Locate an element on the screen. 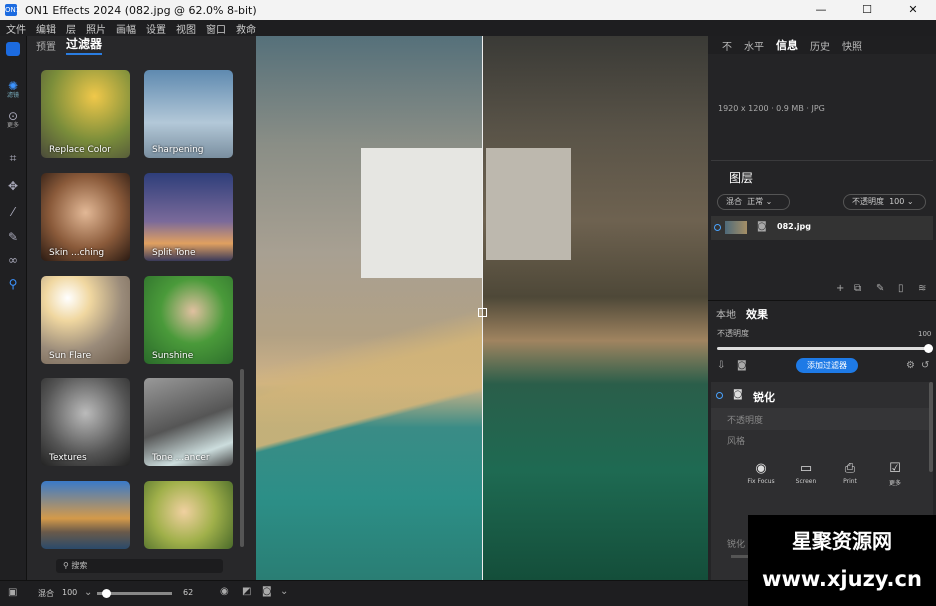 This screenshot has width=936, height=606. tab-levels: 水平 is located at coordinates (754, 45).